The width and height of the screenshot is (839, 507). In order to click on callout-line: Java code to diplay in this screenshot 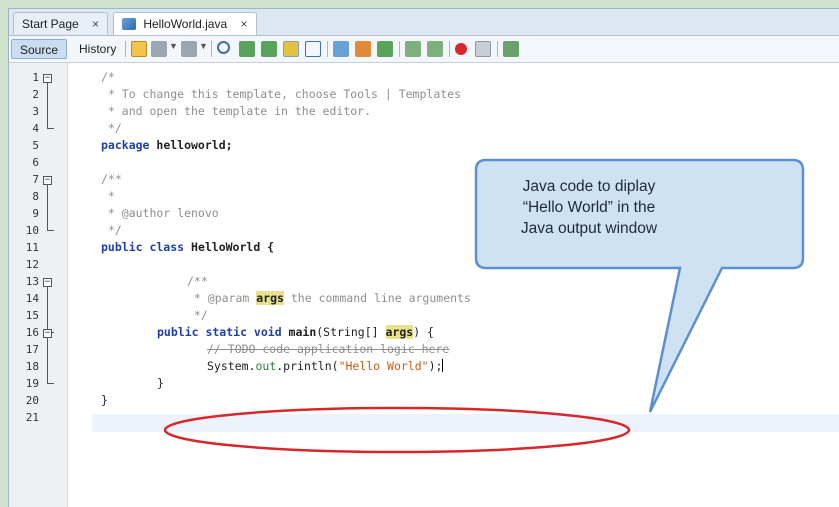, I will do `click(589, 186)`.